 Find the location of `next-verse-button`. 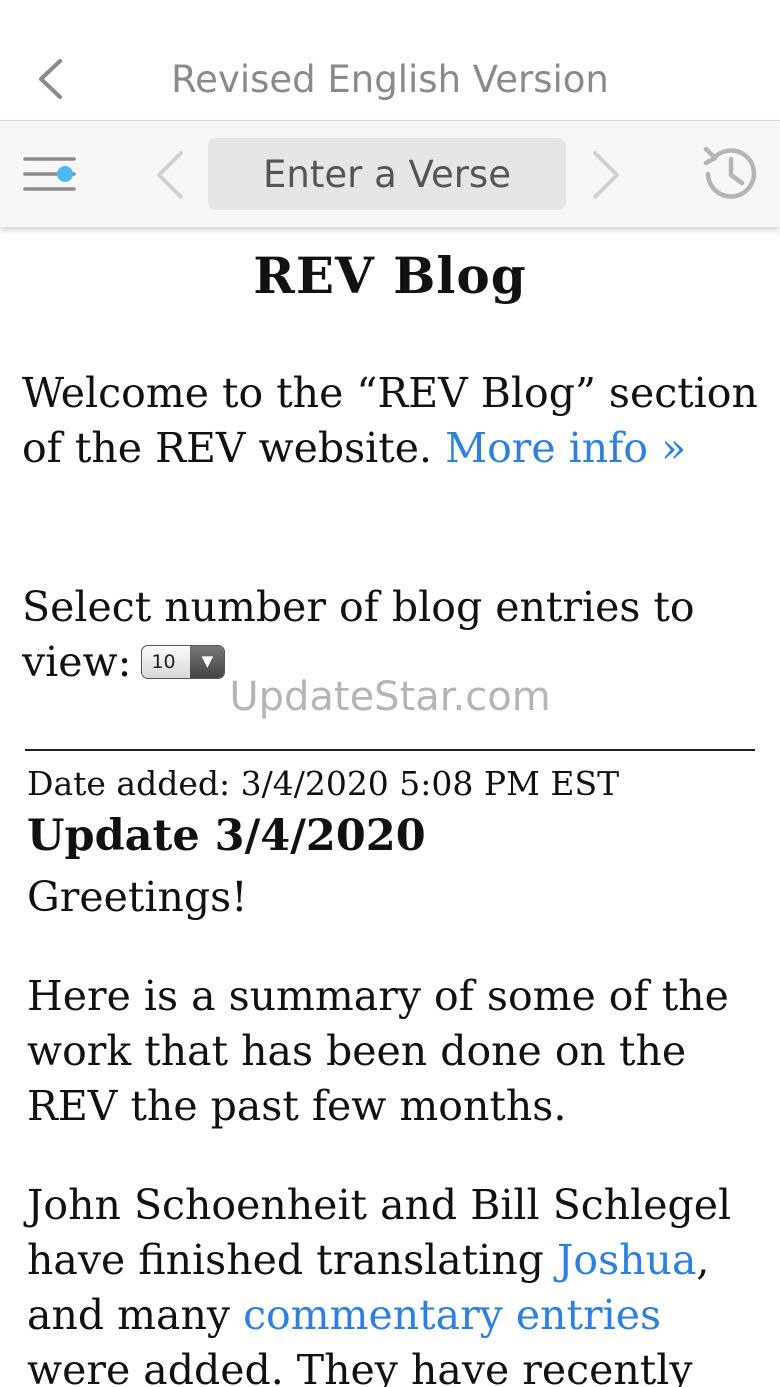

next-verse-button is located at coordinates (606, 175).